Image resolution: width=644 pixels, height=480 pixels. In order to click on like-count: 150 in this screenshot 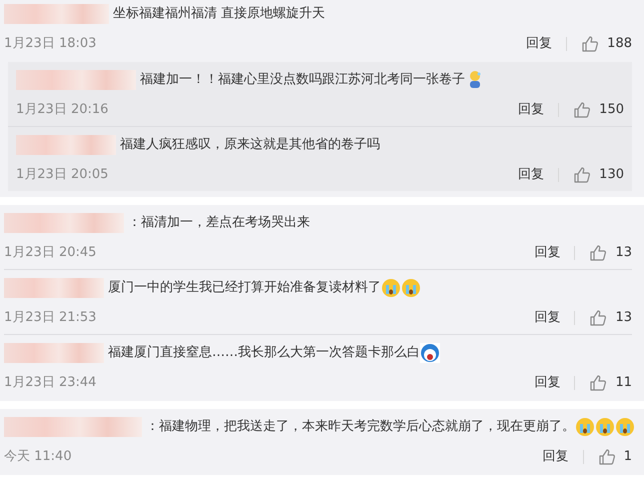, I will do `click(611, 110)`.